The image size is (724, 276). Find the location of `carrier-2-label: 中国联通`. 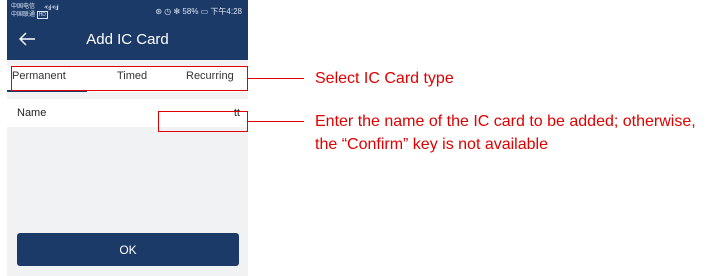

carrier-2-label: 中国联通 is located at coordinates (23, 15).